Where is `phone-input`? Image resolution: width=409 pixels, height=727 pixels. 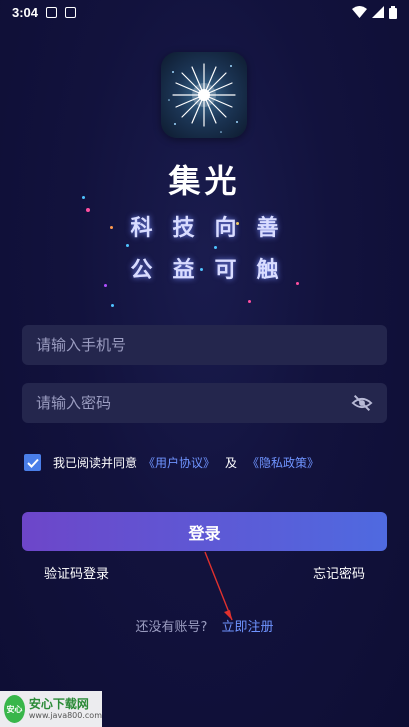
phone-input is located at coordinates (204, 345).